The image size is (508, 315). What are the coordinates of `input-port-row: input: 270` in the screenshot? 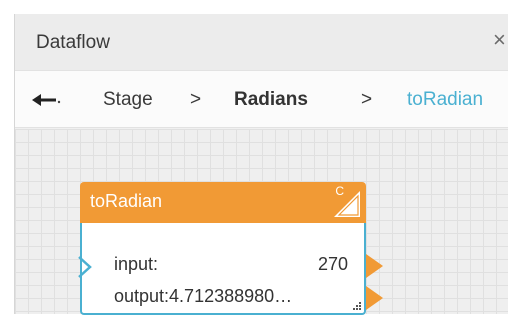 It's located at (230, 265).